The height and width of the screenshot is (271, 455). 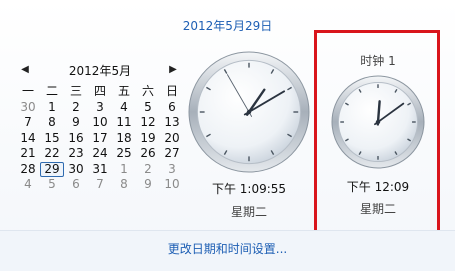 What do you see at coordinates (248, 212) in the screenshot?
I see `local-clock-weekday: 星期二` at bounding box center [248, 212].